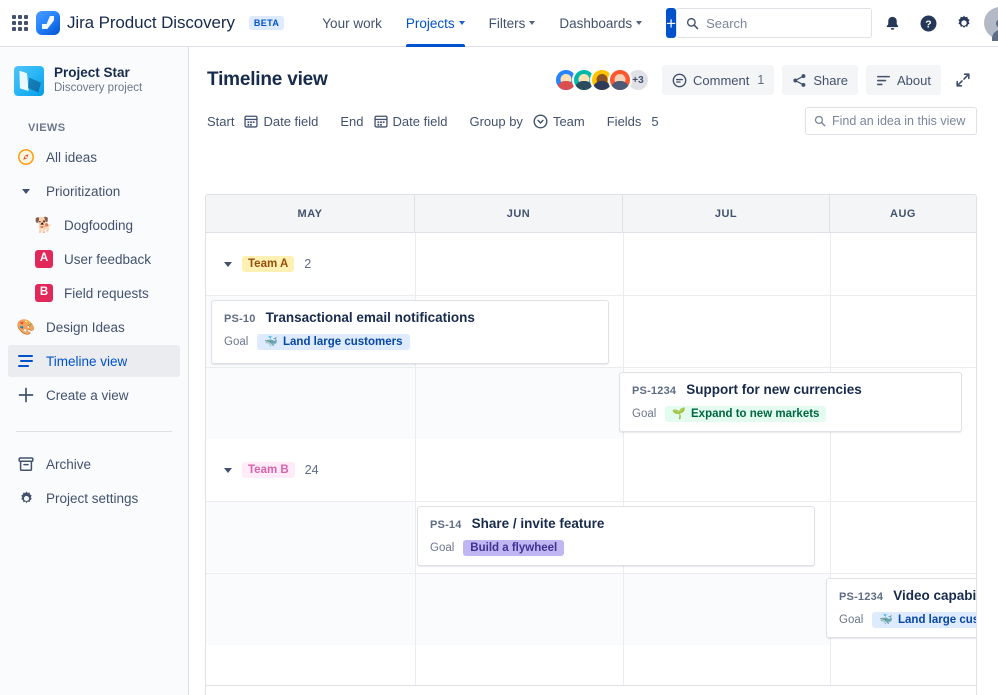  What do you see at coordinates (94, 498) in the screenshot?
I see `sidebar-item-project-settings: Project settings` at bounding box center [94, 498].